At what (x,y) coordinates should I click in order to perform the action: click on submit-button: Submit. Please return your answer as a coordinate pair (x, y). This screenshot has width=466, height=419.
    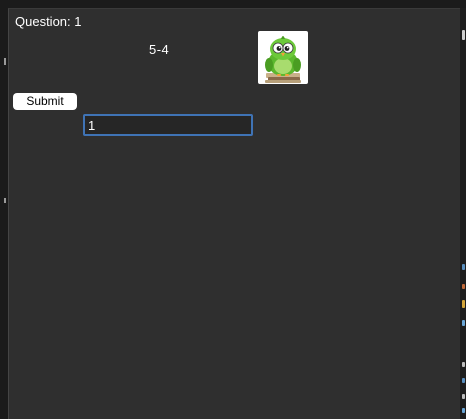
    Looking at the image, I should click on (45, 101).